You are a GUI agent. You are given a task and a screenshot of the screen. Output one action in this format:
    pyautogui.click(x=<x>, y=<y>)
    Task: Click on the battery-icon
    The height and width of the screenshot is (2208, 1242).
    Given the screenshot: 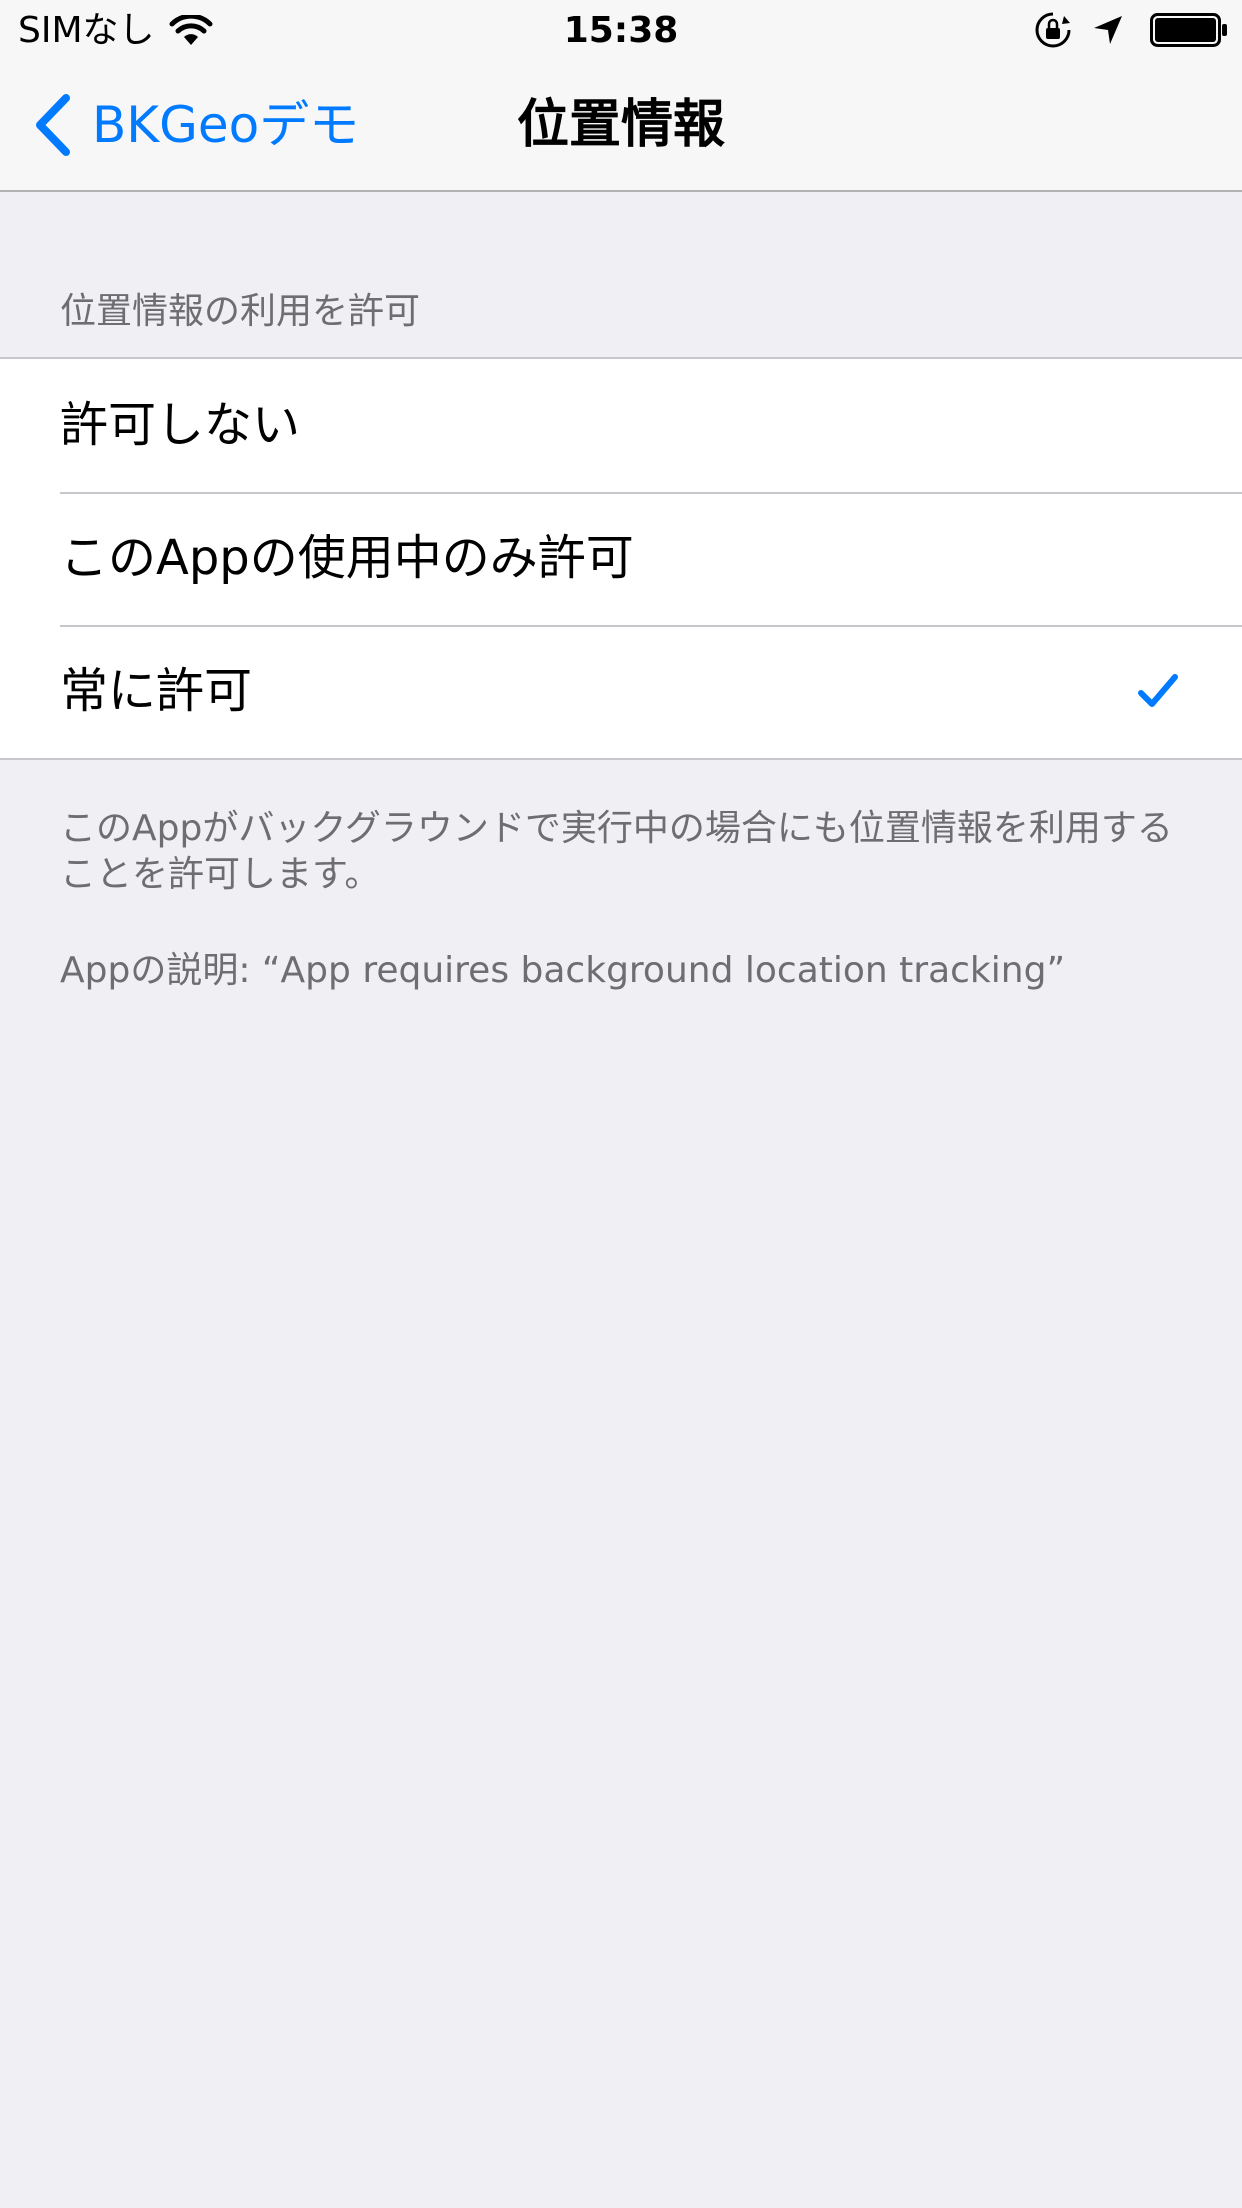 What is the action you would take?
    pyautogui.click(x=1188, y=30)
    